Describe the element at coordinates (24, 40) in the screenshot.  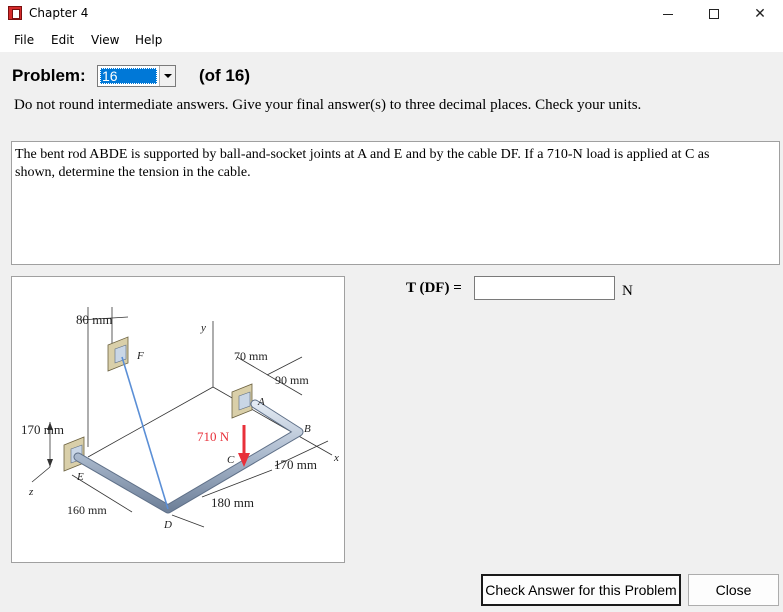
I see `menu-file: File` at that location.